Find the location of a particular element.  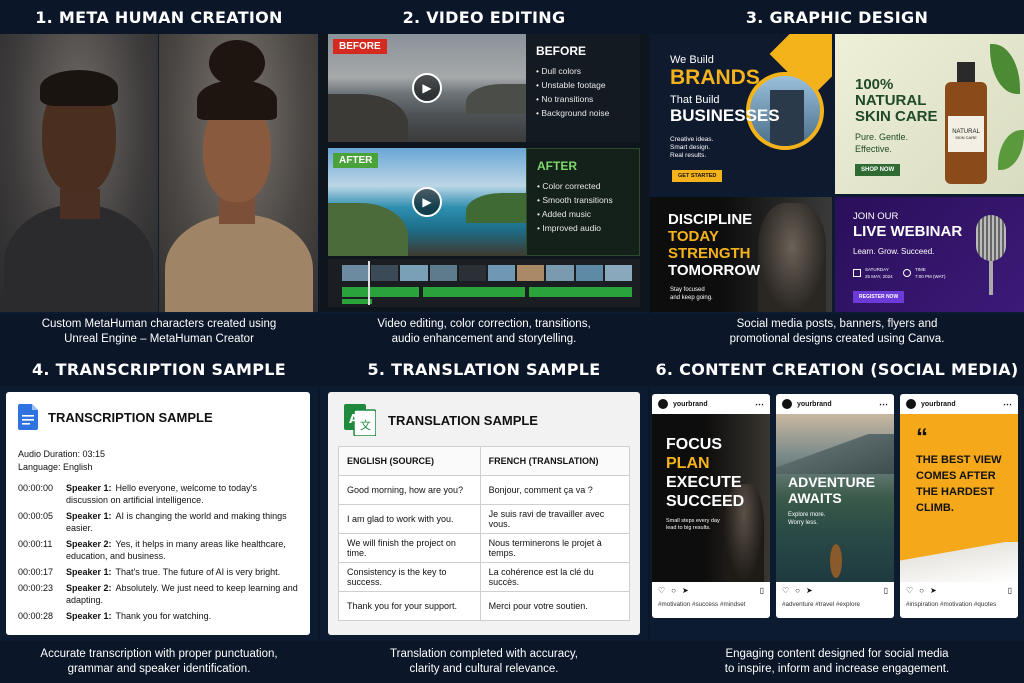

post-handle: yourbrand is located at coordinates (938, 404).